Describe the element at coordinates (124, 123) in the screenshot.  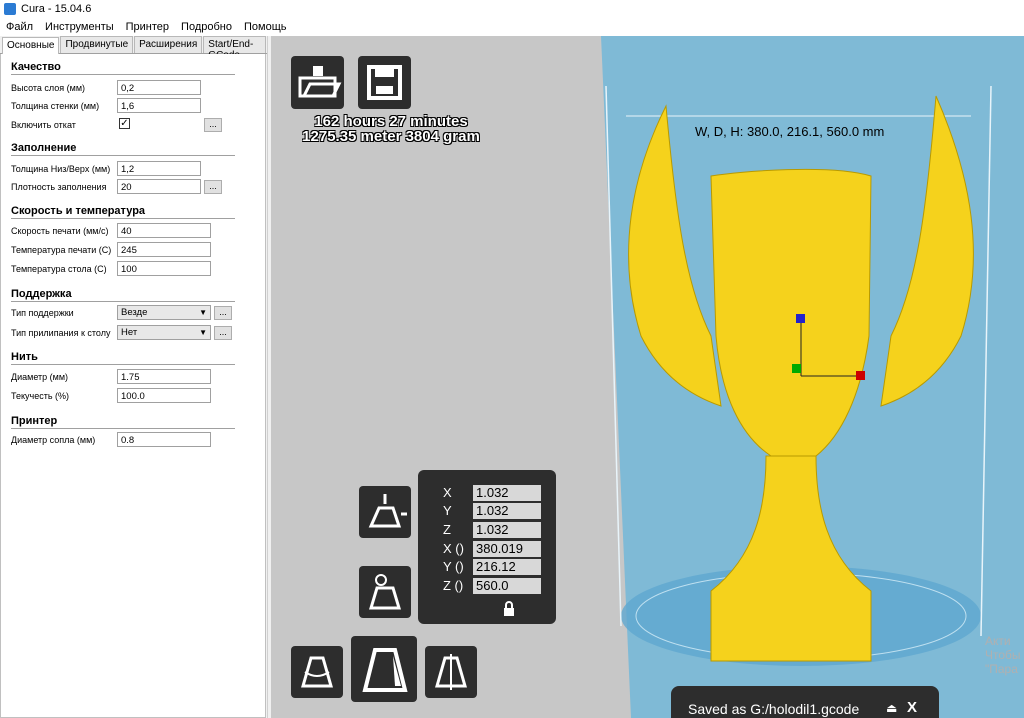
I see `retraction-checkbox: ✓` at that location.